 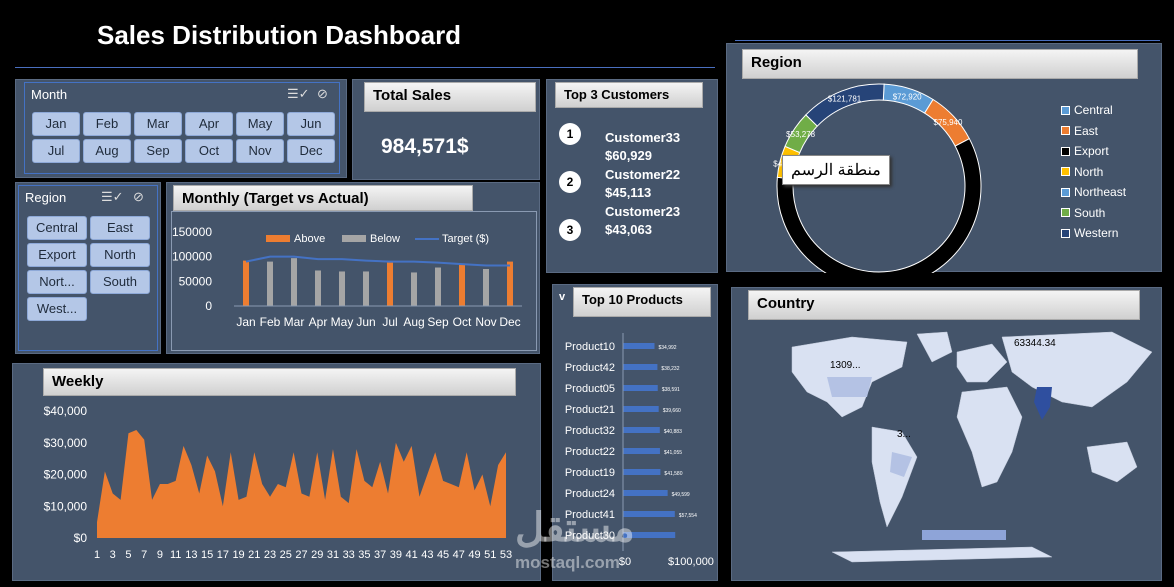 What do you see at coordinates (294, 322) in the screenshot?
I see `monthly-xtick: Mar` at bounding box center [294, 322].